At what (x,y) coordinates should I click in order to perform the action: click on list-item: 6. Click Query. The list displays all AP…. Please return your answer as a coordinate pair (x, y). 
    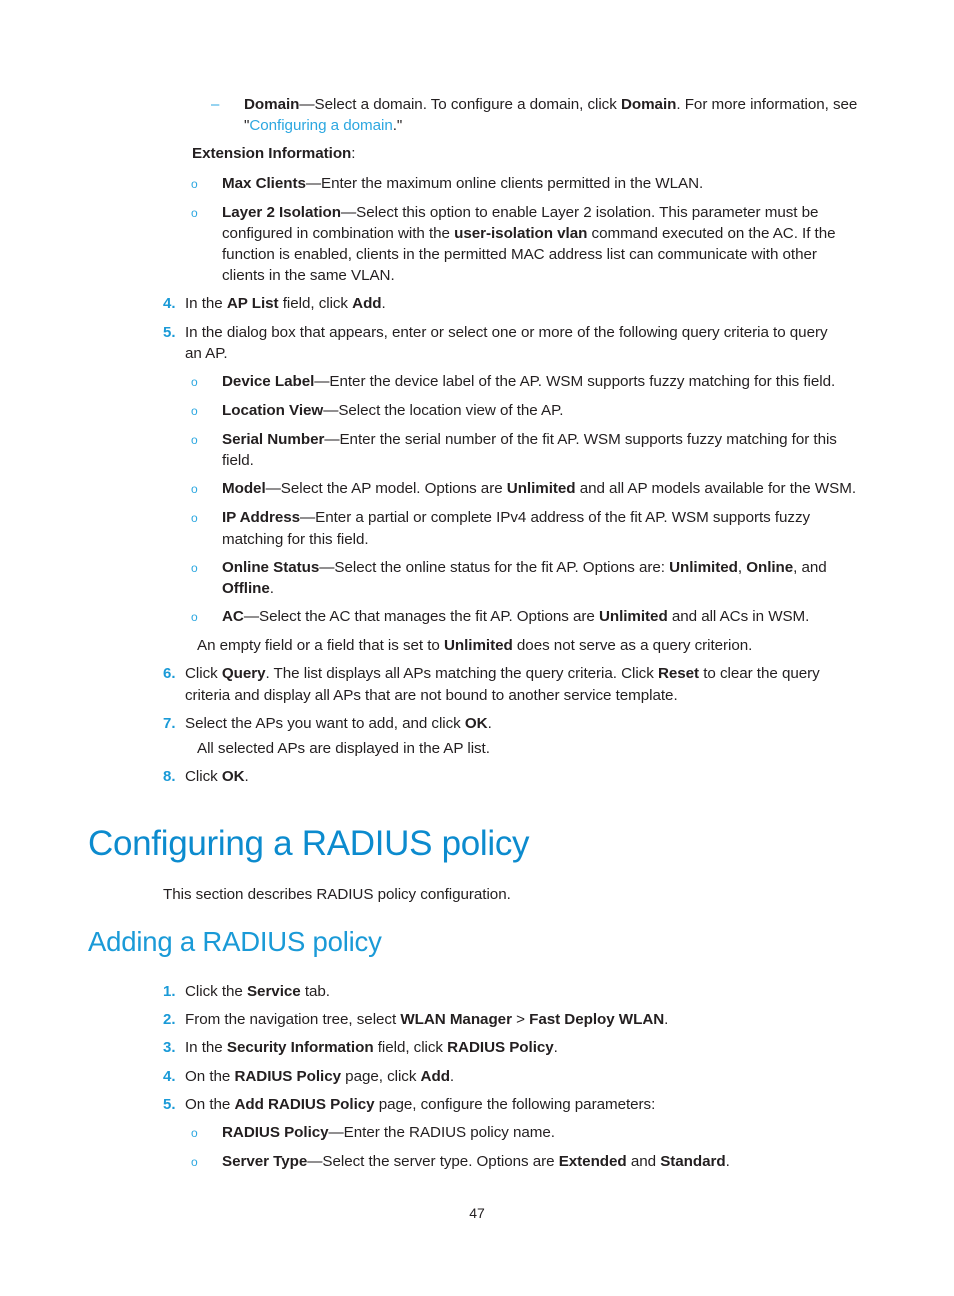
    Looking at the image, I should click on (552, 684).